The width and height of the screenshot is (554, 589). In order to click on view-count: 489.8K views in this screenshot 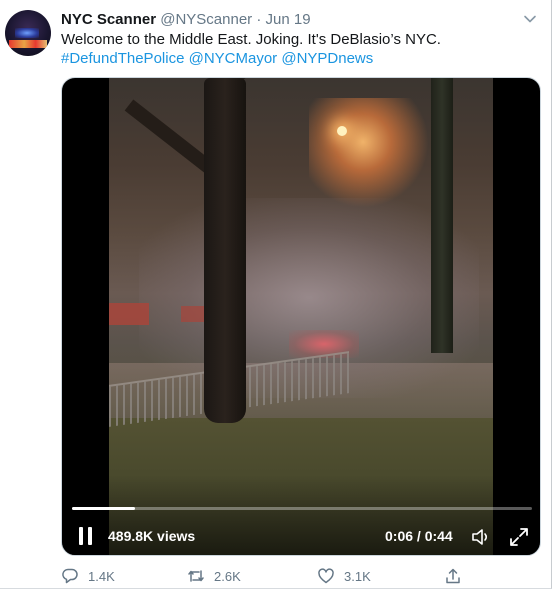, I will do `click(152, 536)`.